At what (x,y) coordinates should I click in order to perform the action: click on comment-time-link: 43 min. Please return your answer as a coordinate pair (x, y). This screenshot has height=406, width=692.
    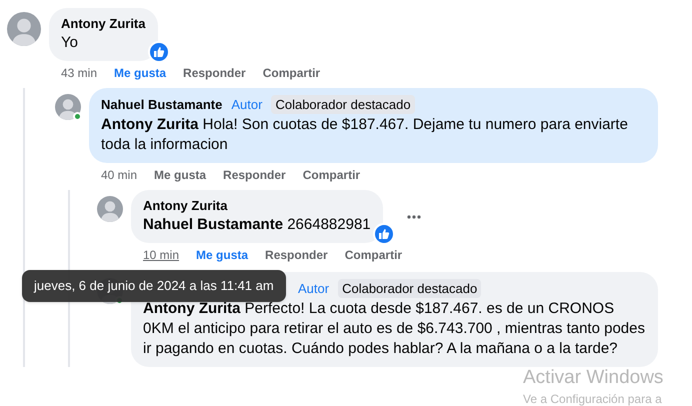
    Looking at the image, I should click on (79, 73).